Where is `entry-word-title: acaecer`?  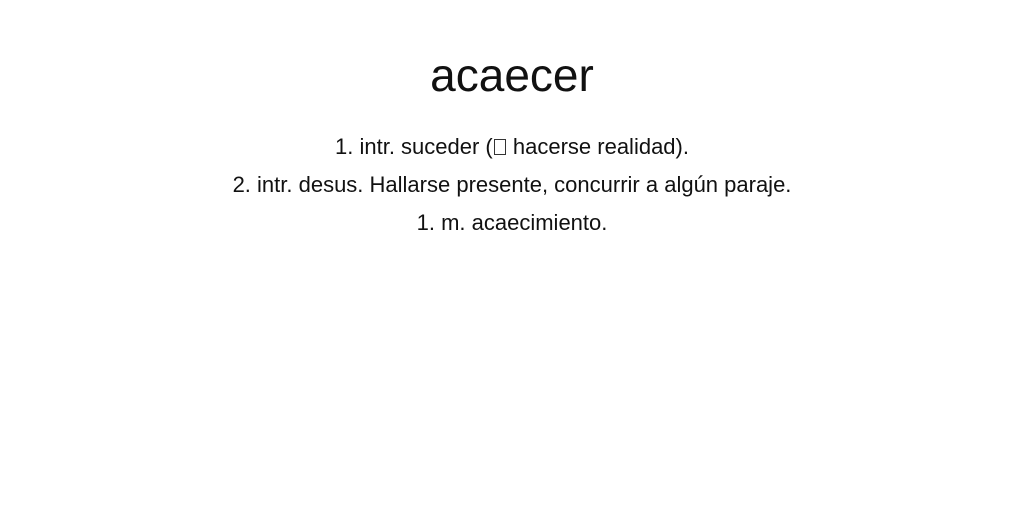 entry-word-title: acaecer is located at coordinates (512, 75).